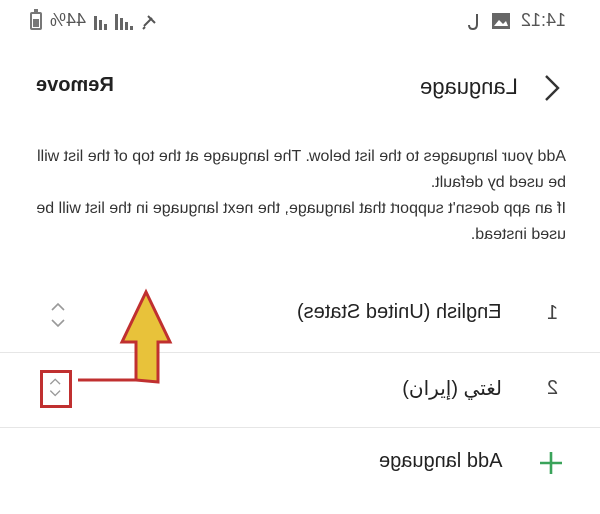 This screenshot has height=514, width=600. I want to click on language-number: 1, so click(552, 313).